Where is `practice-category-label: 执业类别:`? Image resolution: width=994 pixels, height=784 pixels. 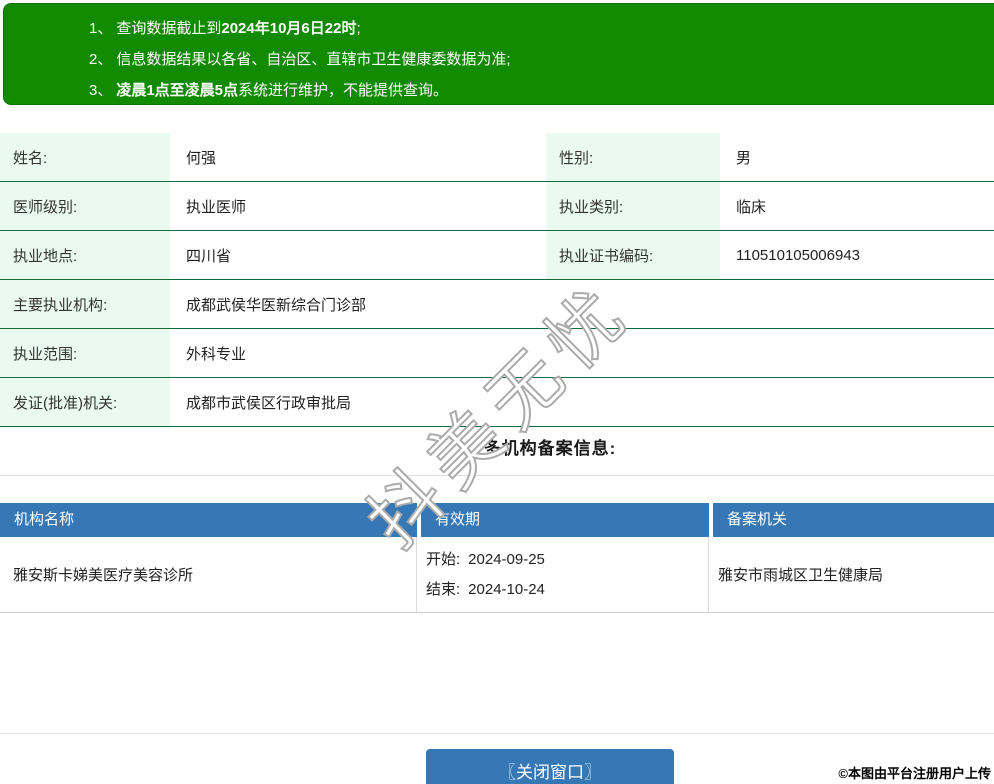 practice-category-label: 执业类别: is located at coordinates (633, 206).